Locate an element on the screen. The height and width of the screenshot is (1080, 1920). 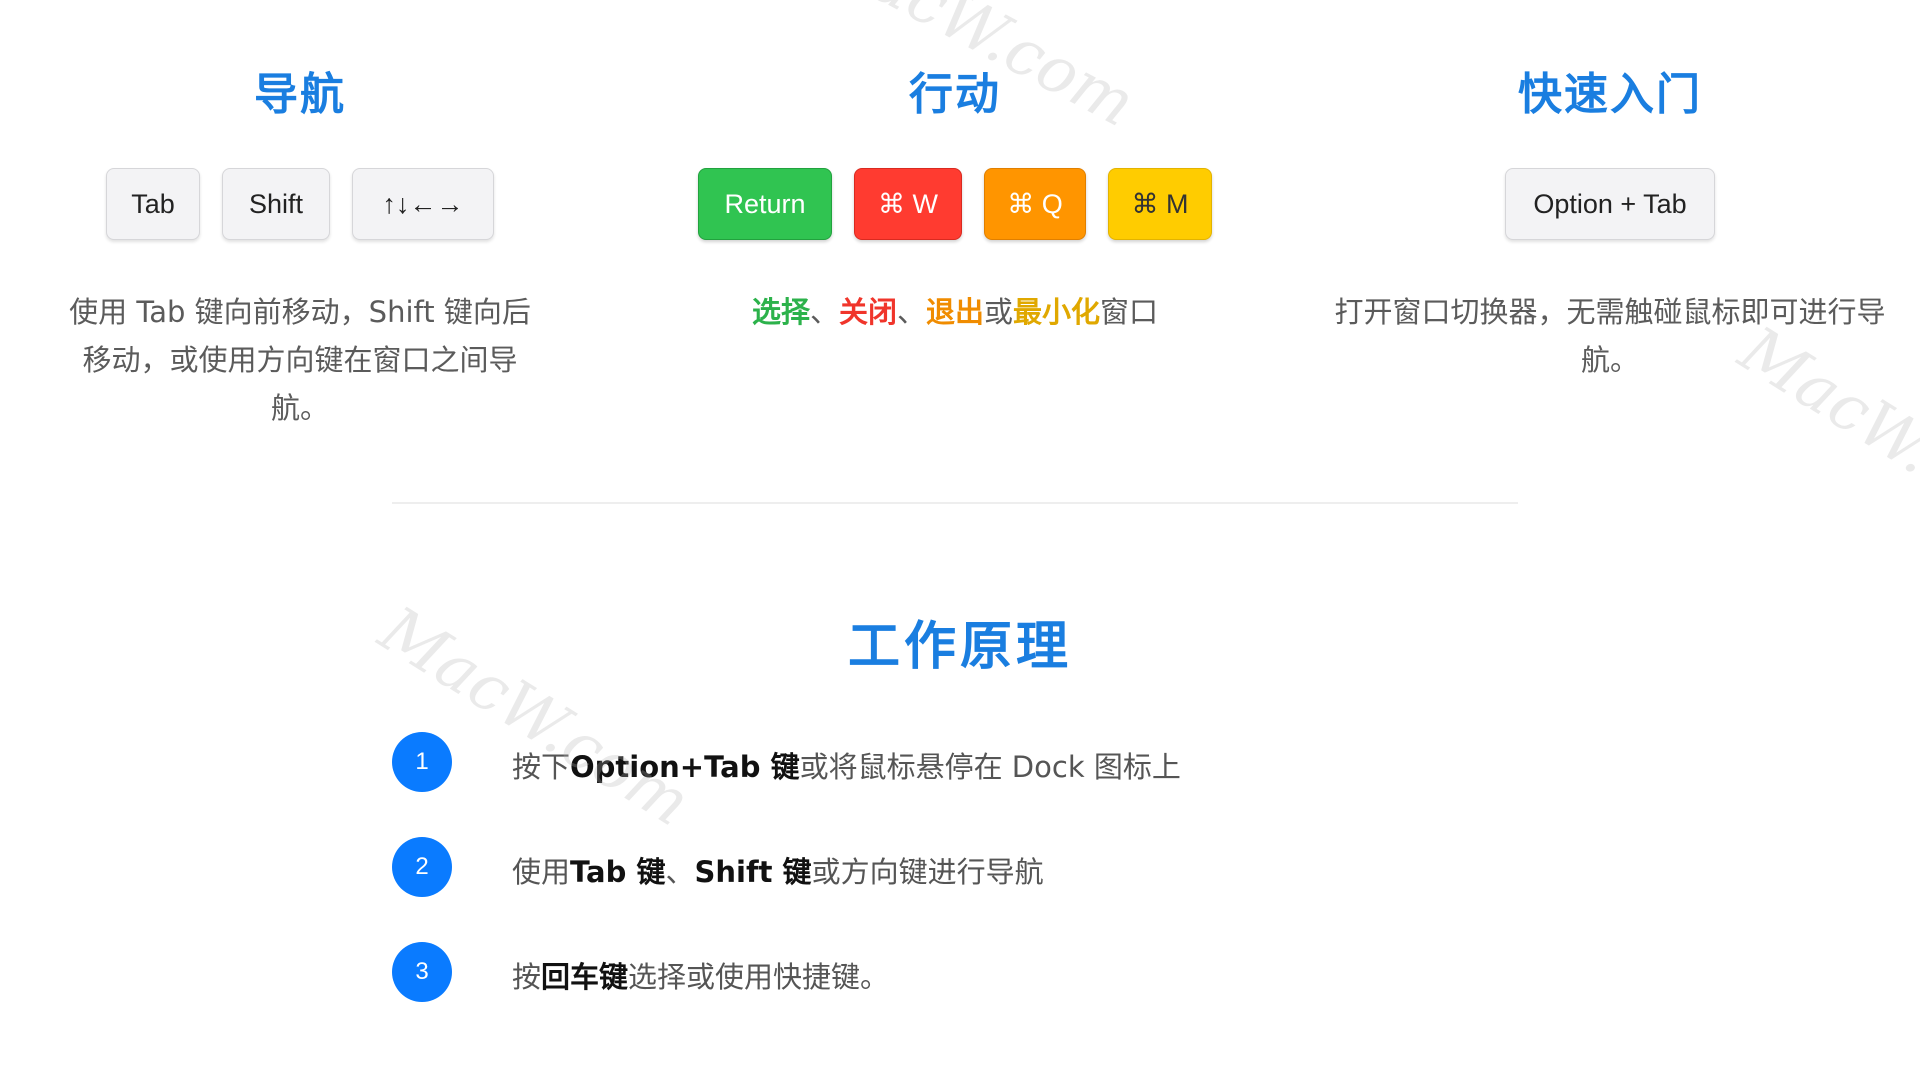
option-tab-key: Option + Tab is located at coordinates (1610, 204).